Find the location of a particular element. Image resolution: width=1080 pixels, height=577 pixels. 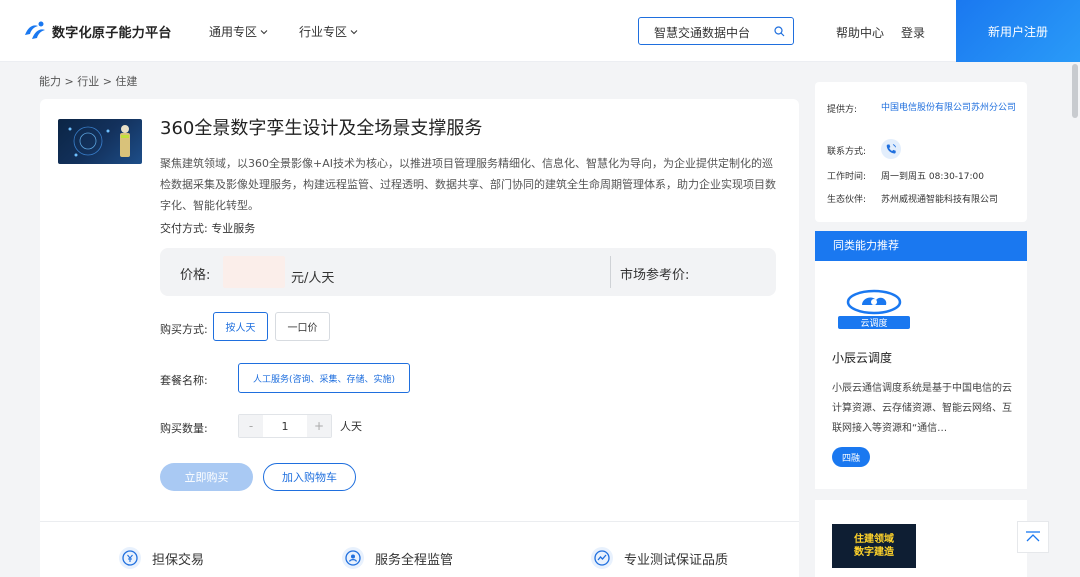

rec2-image-line1: 住建领域 is located at coordinates (874, 539).